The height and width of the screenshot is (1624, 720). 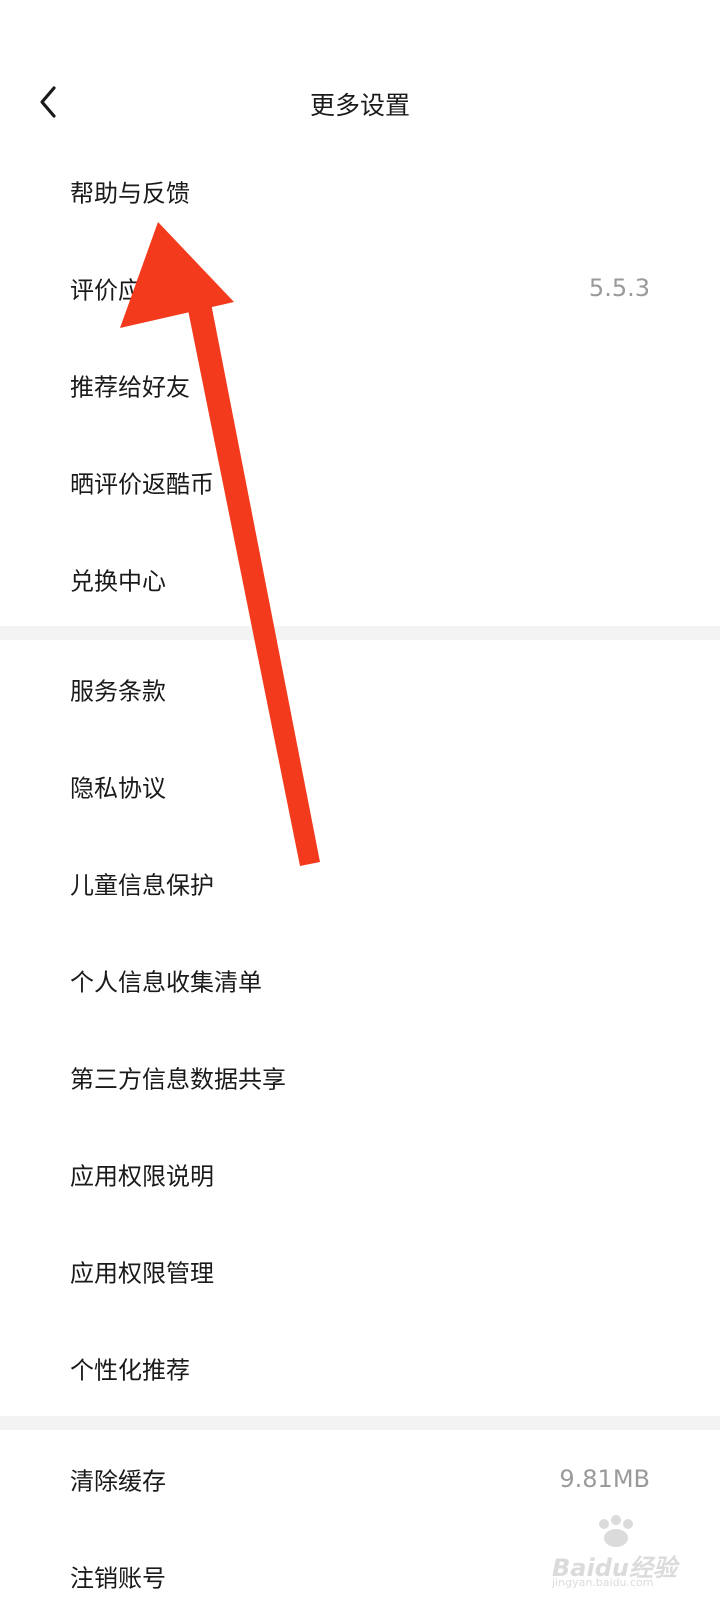 What do you see at coordinates (142, 484) in the screenshot?
I see `settings-item-label: 晒评价返酷币` at bounding box center [142, 484].